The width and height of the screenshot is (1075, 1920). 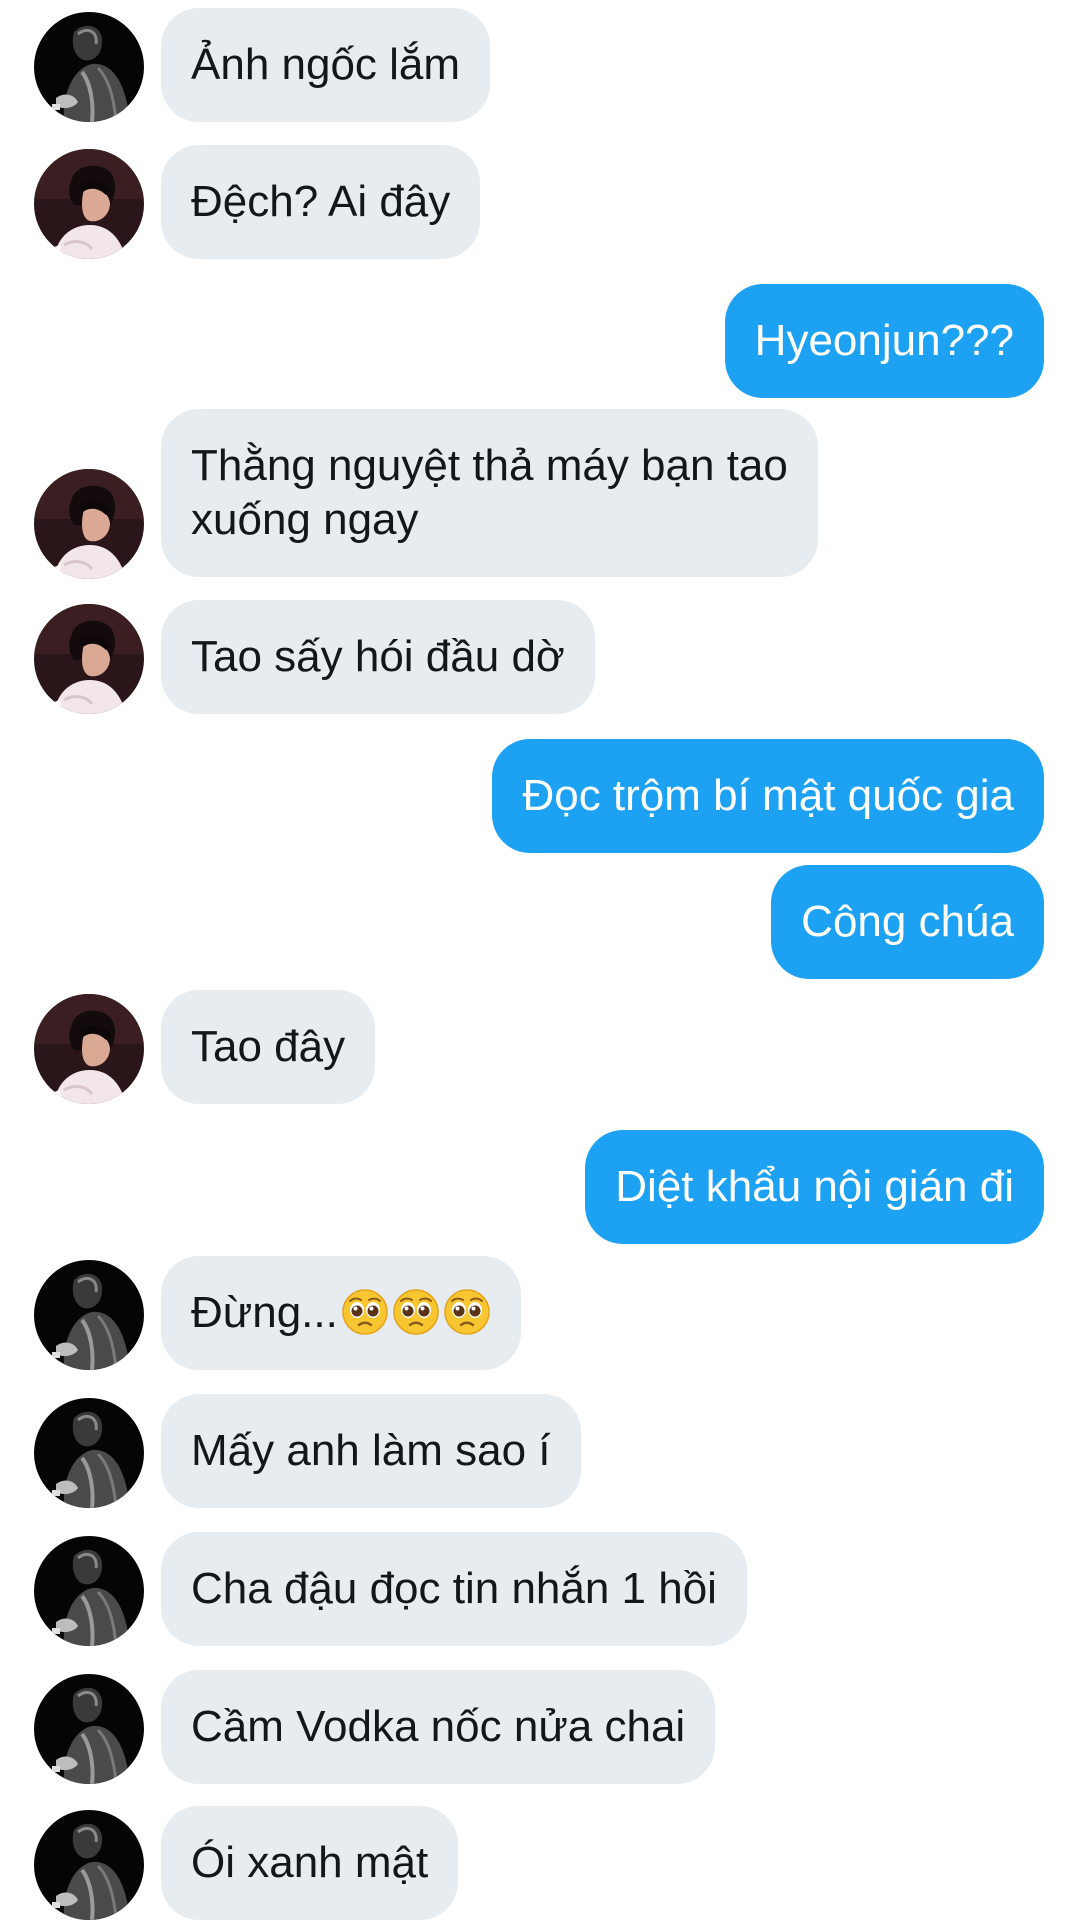 I want to click on message-text: Đọc trộm bí mật quốc gia, so click(x=768, y=795).